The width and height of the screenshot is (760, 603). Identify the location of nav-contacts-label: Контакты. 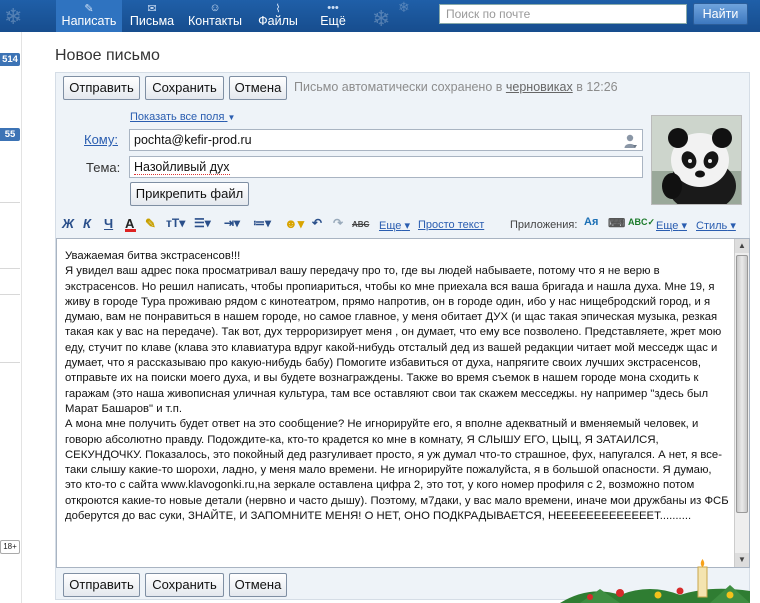
(215, 21).